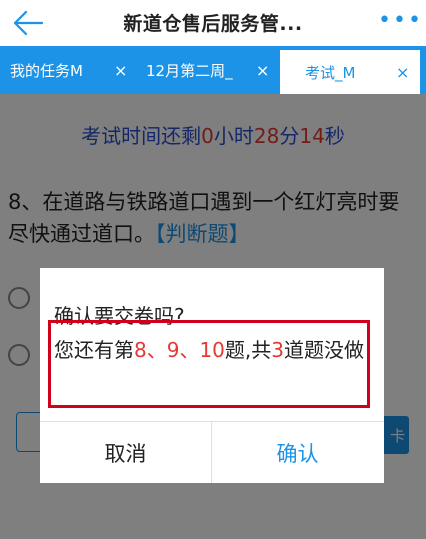 The width and height of the screenshot is (426, 539). What do you see at coordinates (209, 364) in the screenshot?
I see `annotation-highlight-box` at bounding box center [209, 364].